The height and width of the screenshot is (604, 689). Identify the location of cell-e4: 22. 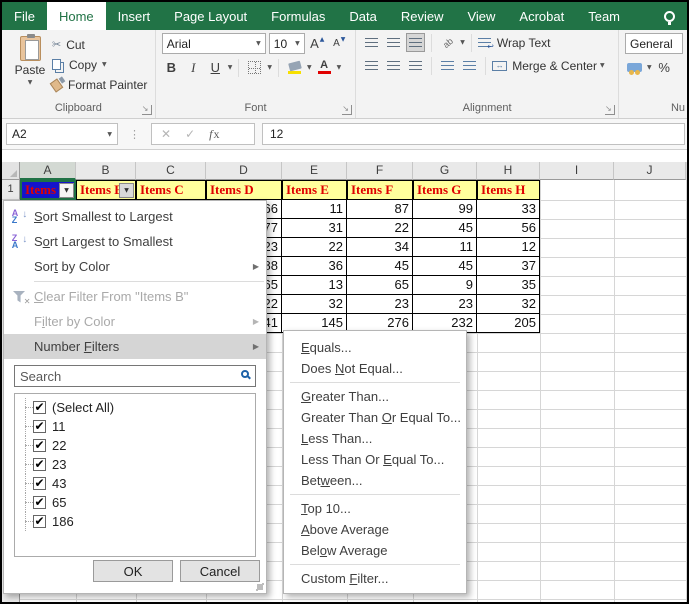
(314, 247).